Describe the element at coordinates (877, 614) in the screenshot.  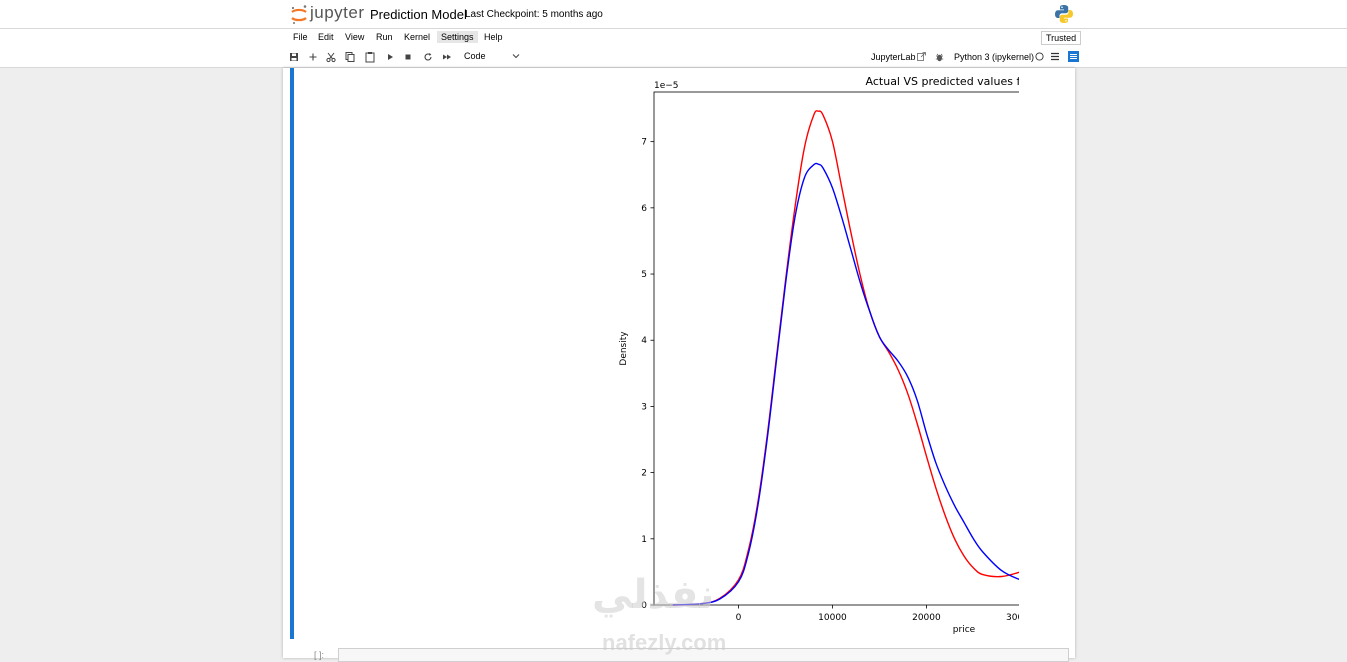
I see `x-ticks: 01000020000300004000050000` at that location.